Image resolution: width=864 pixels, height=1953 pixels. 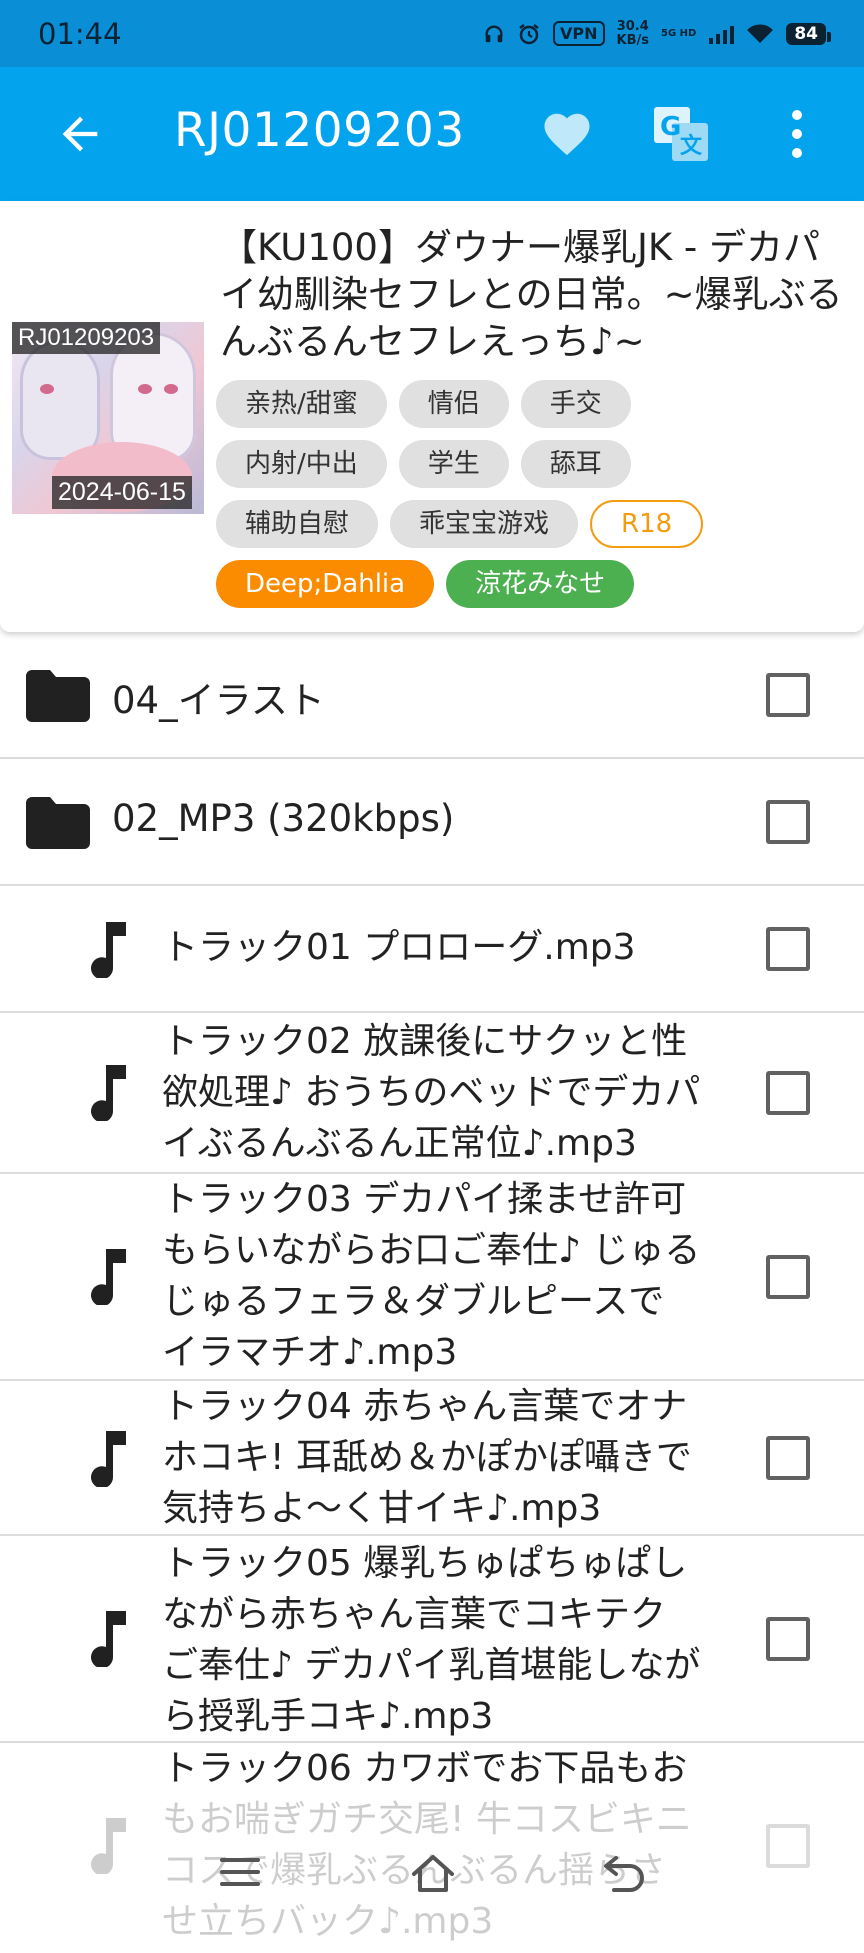 What do you see at coordinates (691, 146) in the screenshot?
I see `svg-text: 文` at bounding box center [691, 146].